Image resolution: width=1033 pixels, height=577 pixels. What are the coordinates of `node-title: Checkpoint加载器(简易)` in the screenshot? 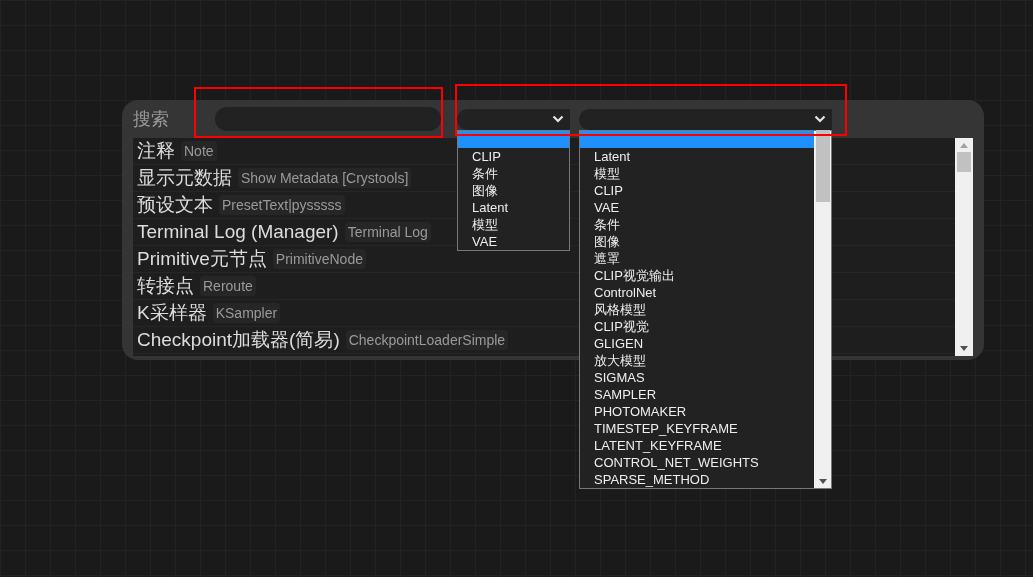 It's located at (238, 340).